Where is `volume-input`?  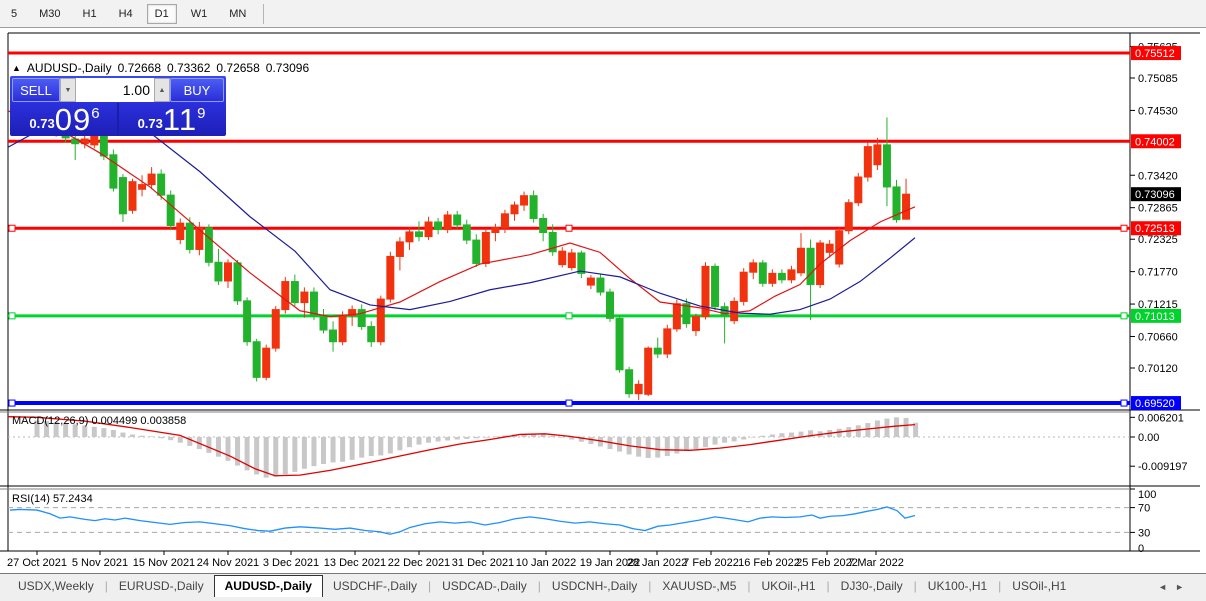
volume-input is located at coordinates (115, 90).